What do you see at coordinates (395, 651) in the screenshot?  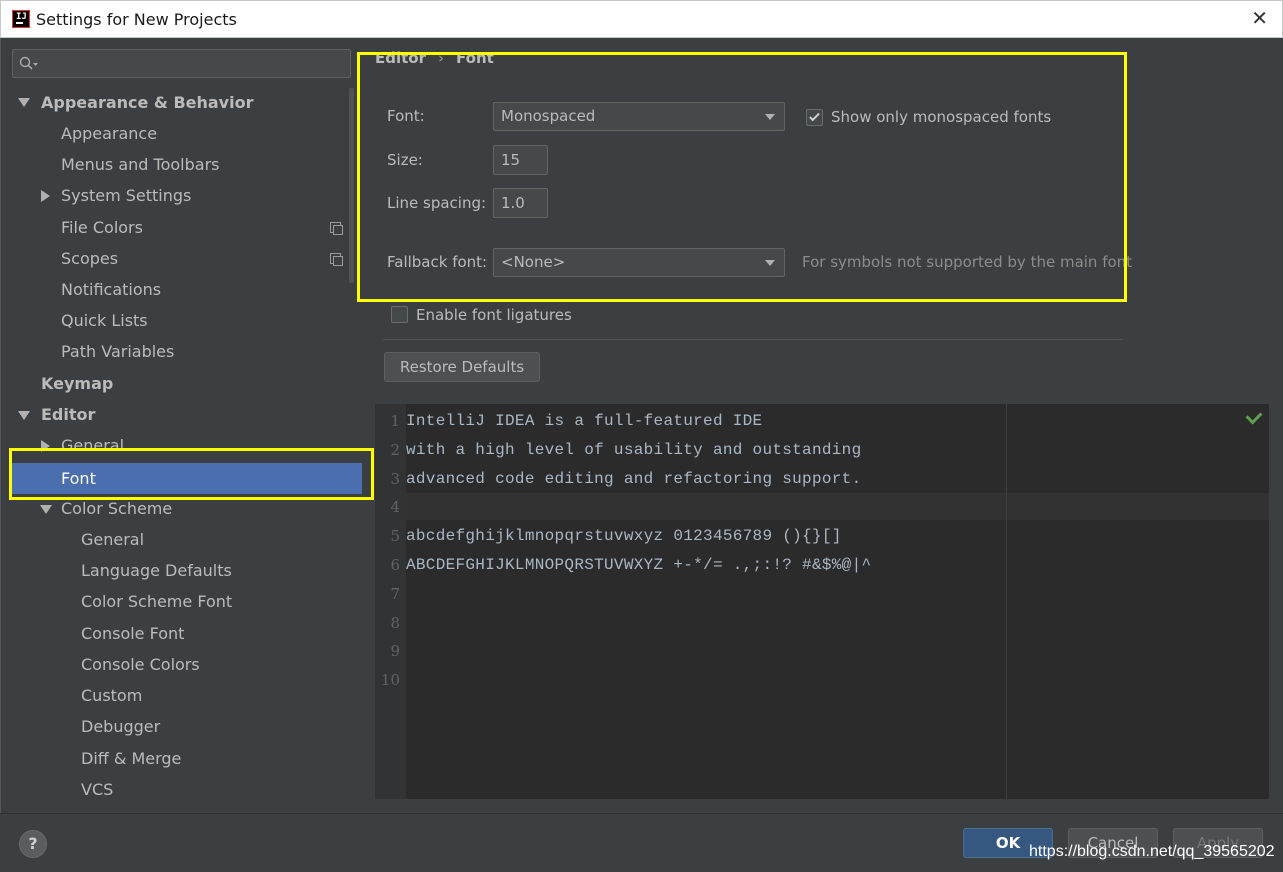 I see `line-number: 9` at bounding box center [395, 651].